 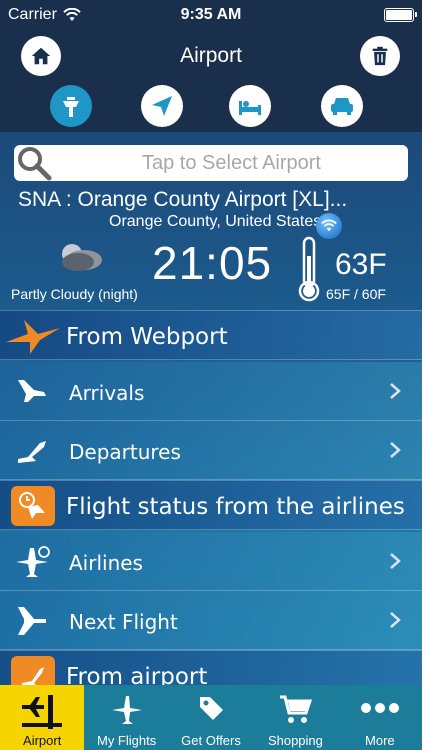 What do you see at coordinates (211, 55) in the screenshot?
I see `page-title: Airport` at bounding box center [211, 55].